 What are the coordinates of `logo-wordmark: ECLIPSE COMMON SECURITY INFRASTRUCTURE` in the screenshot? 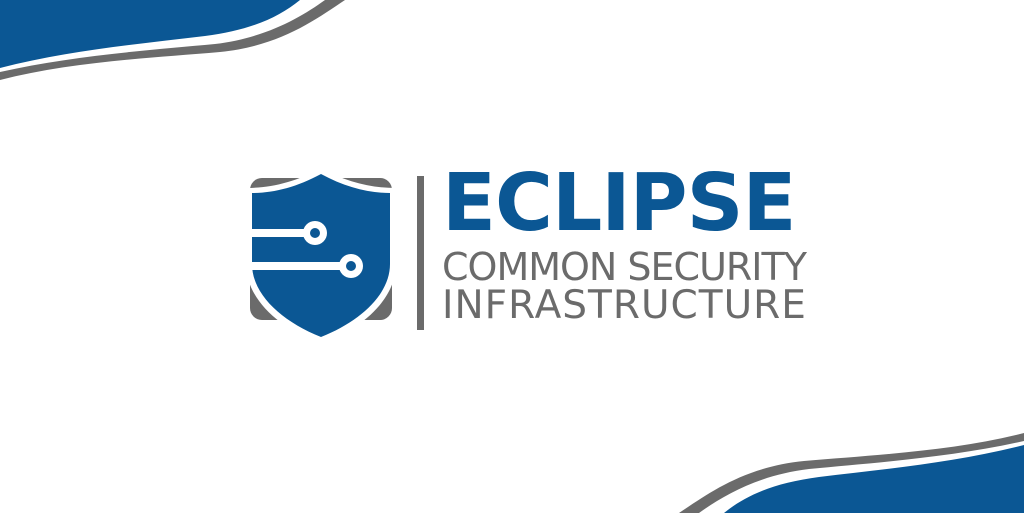 It's located at (647, 250).